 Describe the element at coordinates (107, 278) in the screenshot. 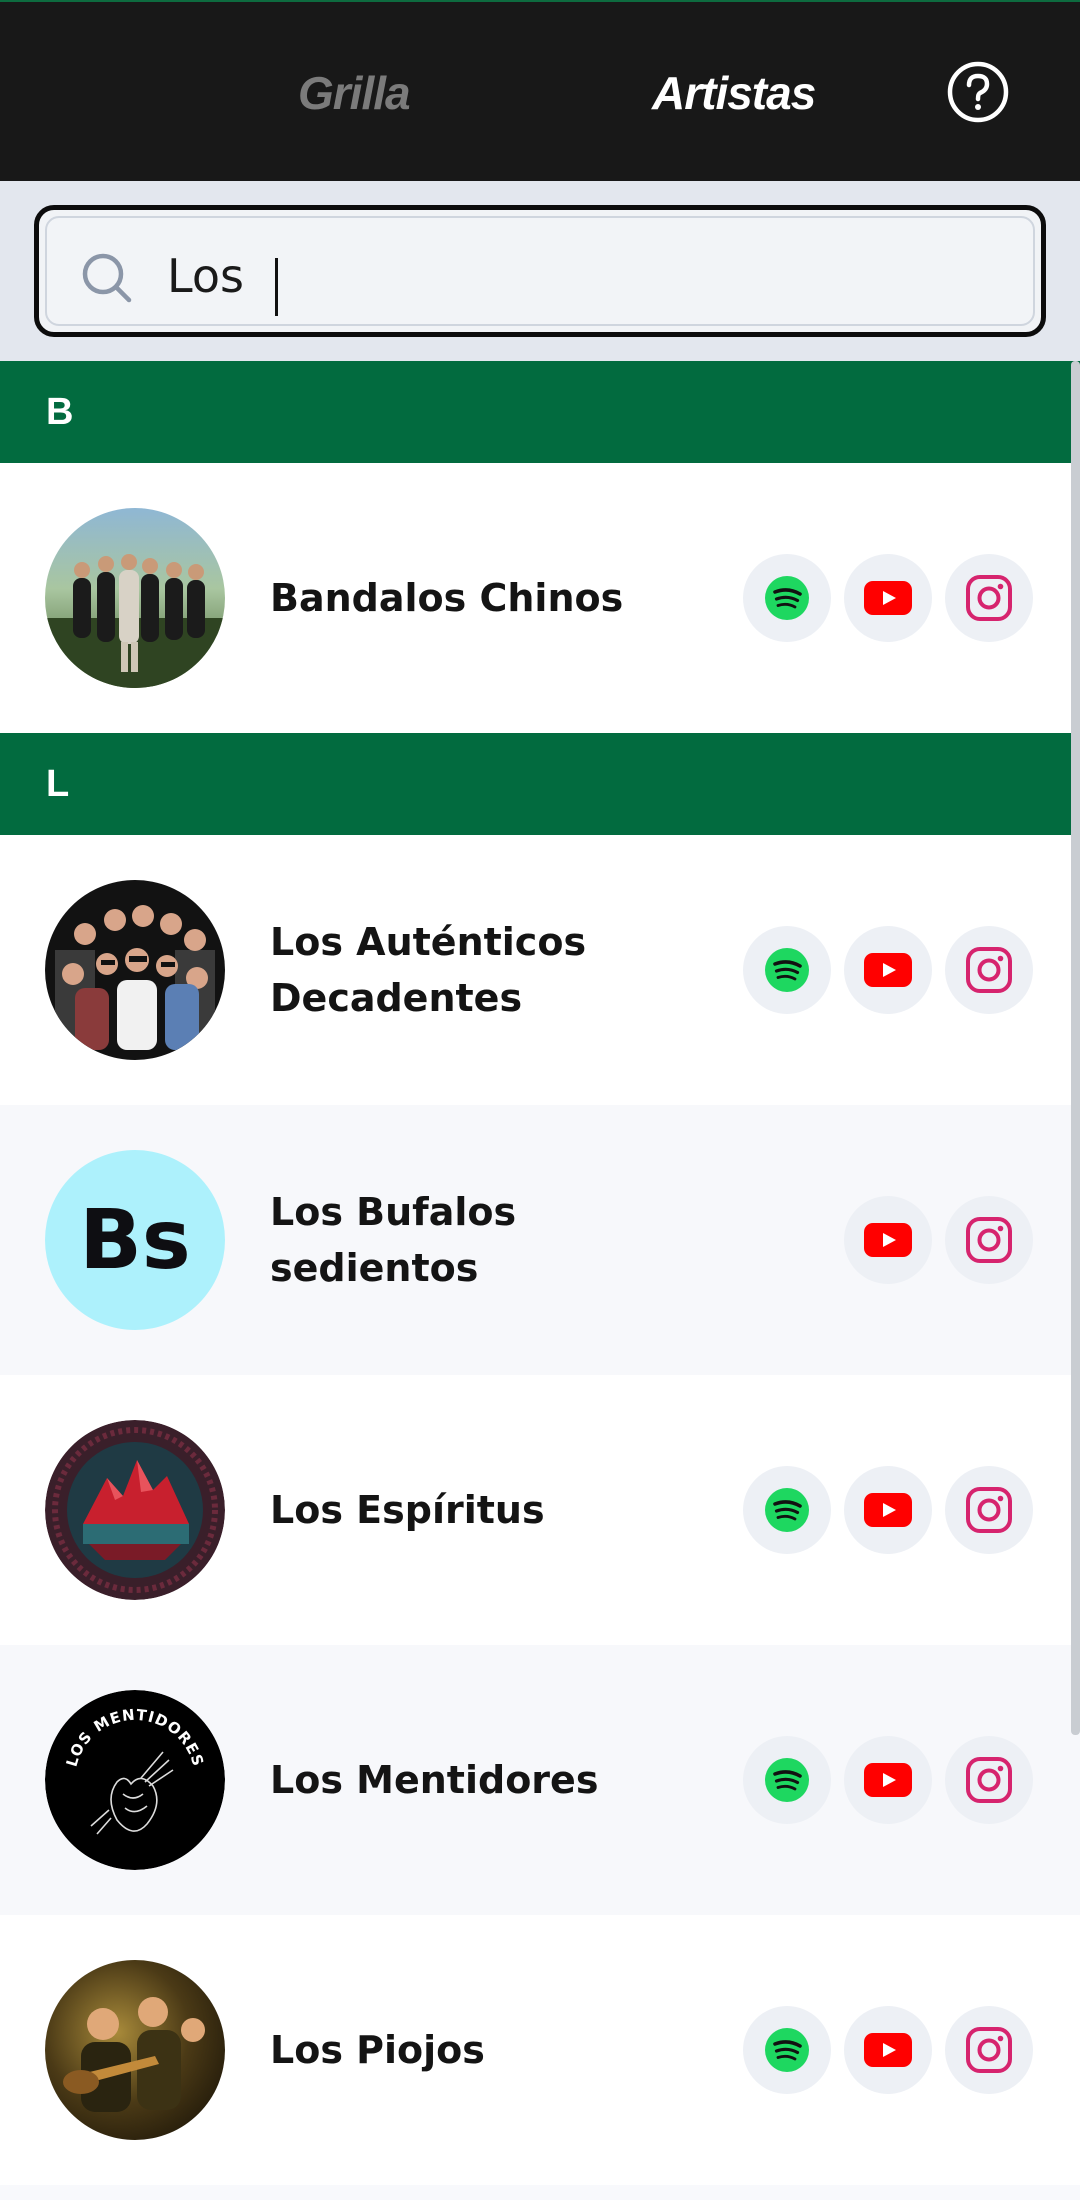

I see `search-icon` at that location.